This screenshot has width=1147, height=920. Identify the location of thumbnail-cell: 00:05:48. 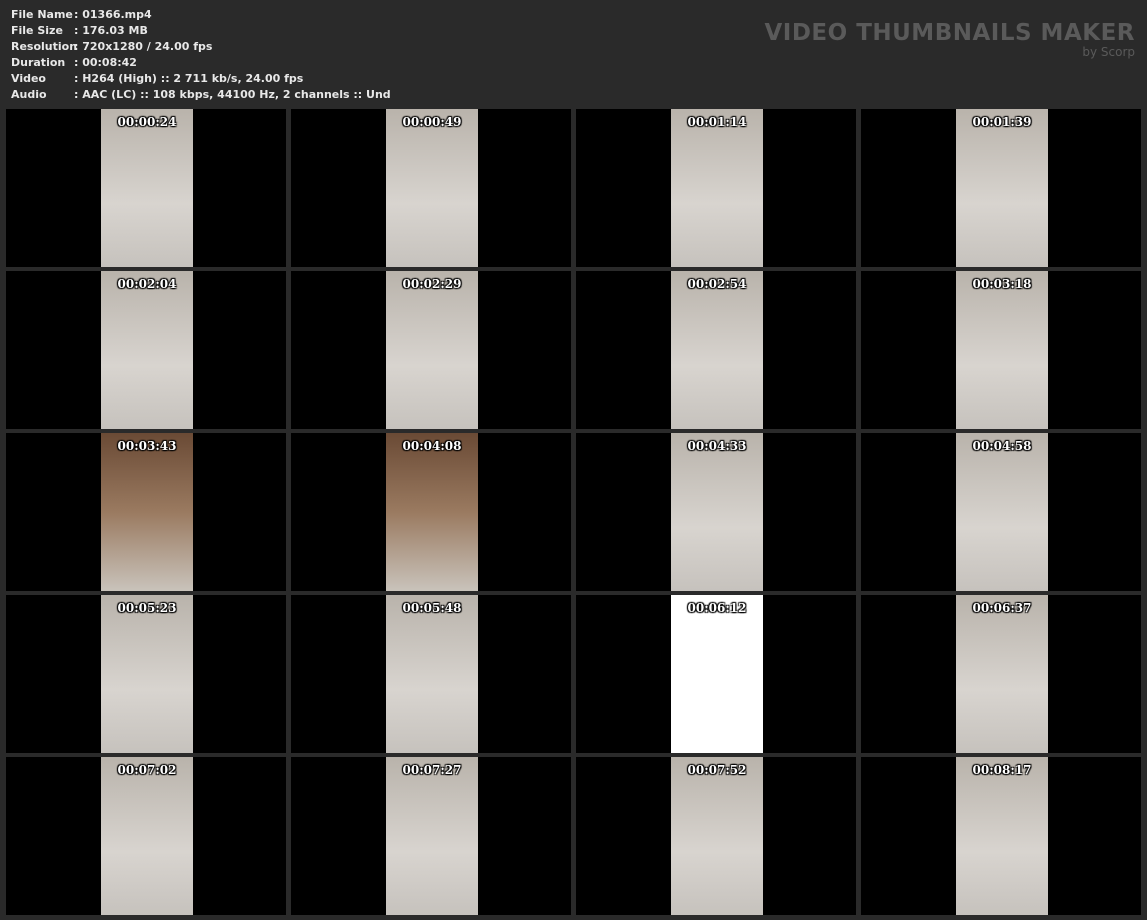
(431, 674).